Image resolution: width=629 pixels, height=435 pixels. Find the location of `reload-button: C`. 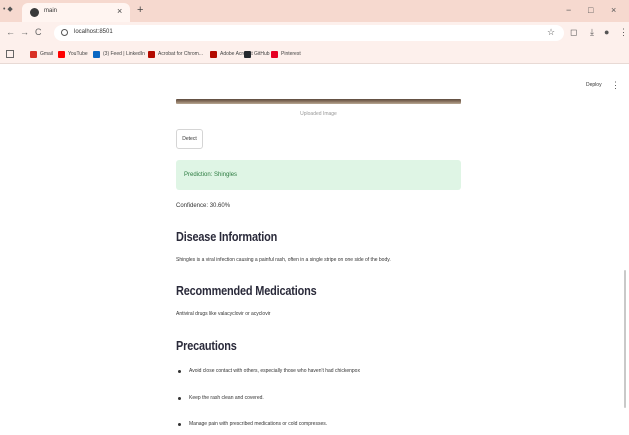

reload-button: C is located at coordinates (38, 32).